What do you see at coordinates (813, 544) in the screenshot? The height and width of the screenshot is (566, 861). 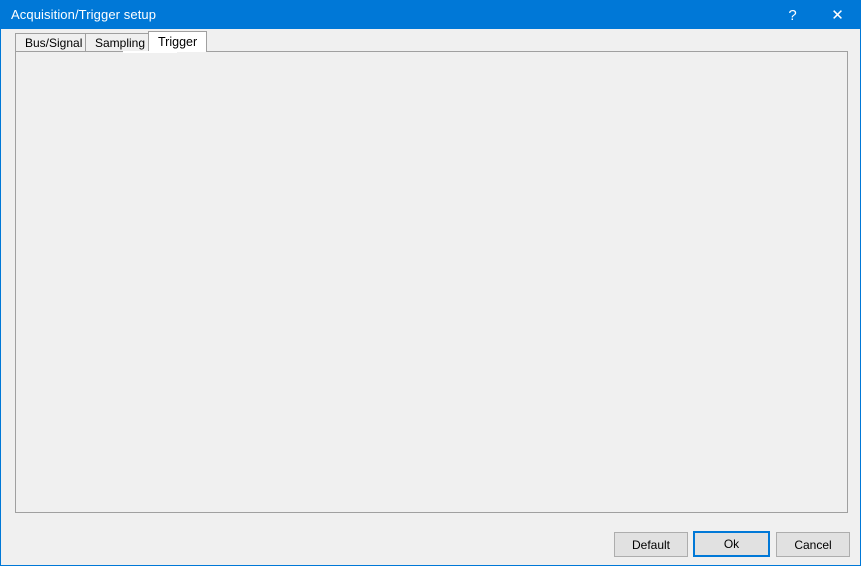 I see `cancel-button: Cancel` at bounding box center [813, 544].